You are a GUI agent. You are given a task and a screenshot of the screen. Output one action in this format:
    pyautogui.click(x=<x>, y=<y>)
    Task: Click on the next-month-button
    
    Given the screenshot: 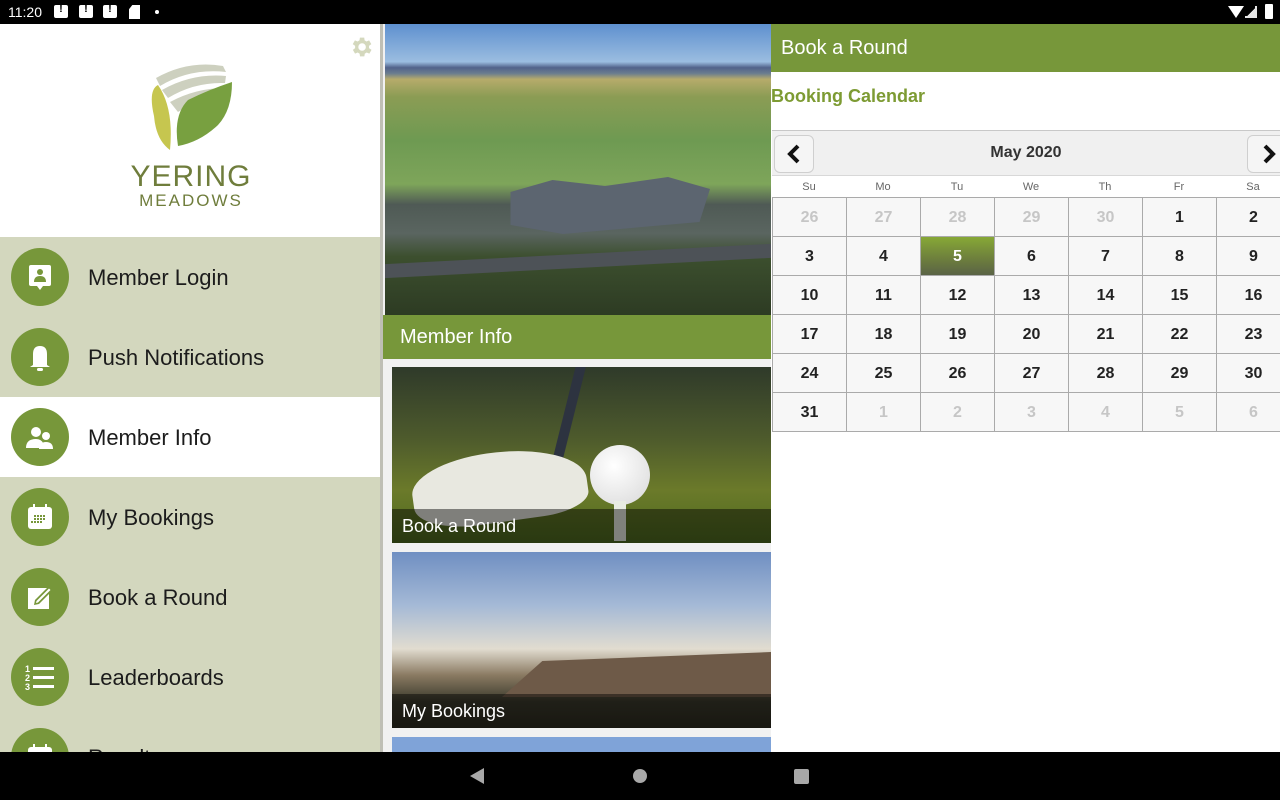 What is the action you would take?
    pyautogui.click(x=1263, y=154)
    